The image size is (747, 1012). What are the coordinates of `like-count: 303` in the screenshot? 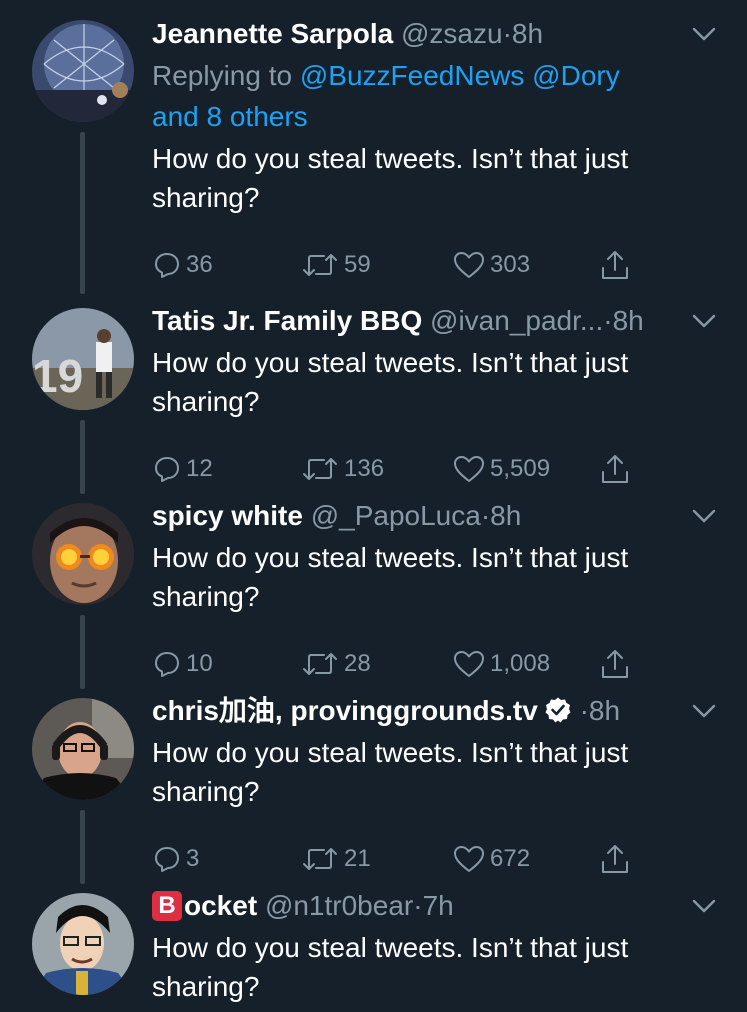 It's located at (510, 264).